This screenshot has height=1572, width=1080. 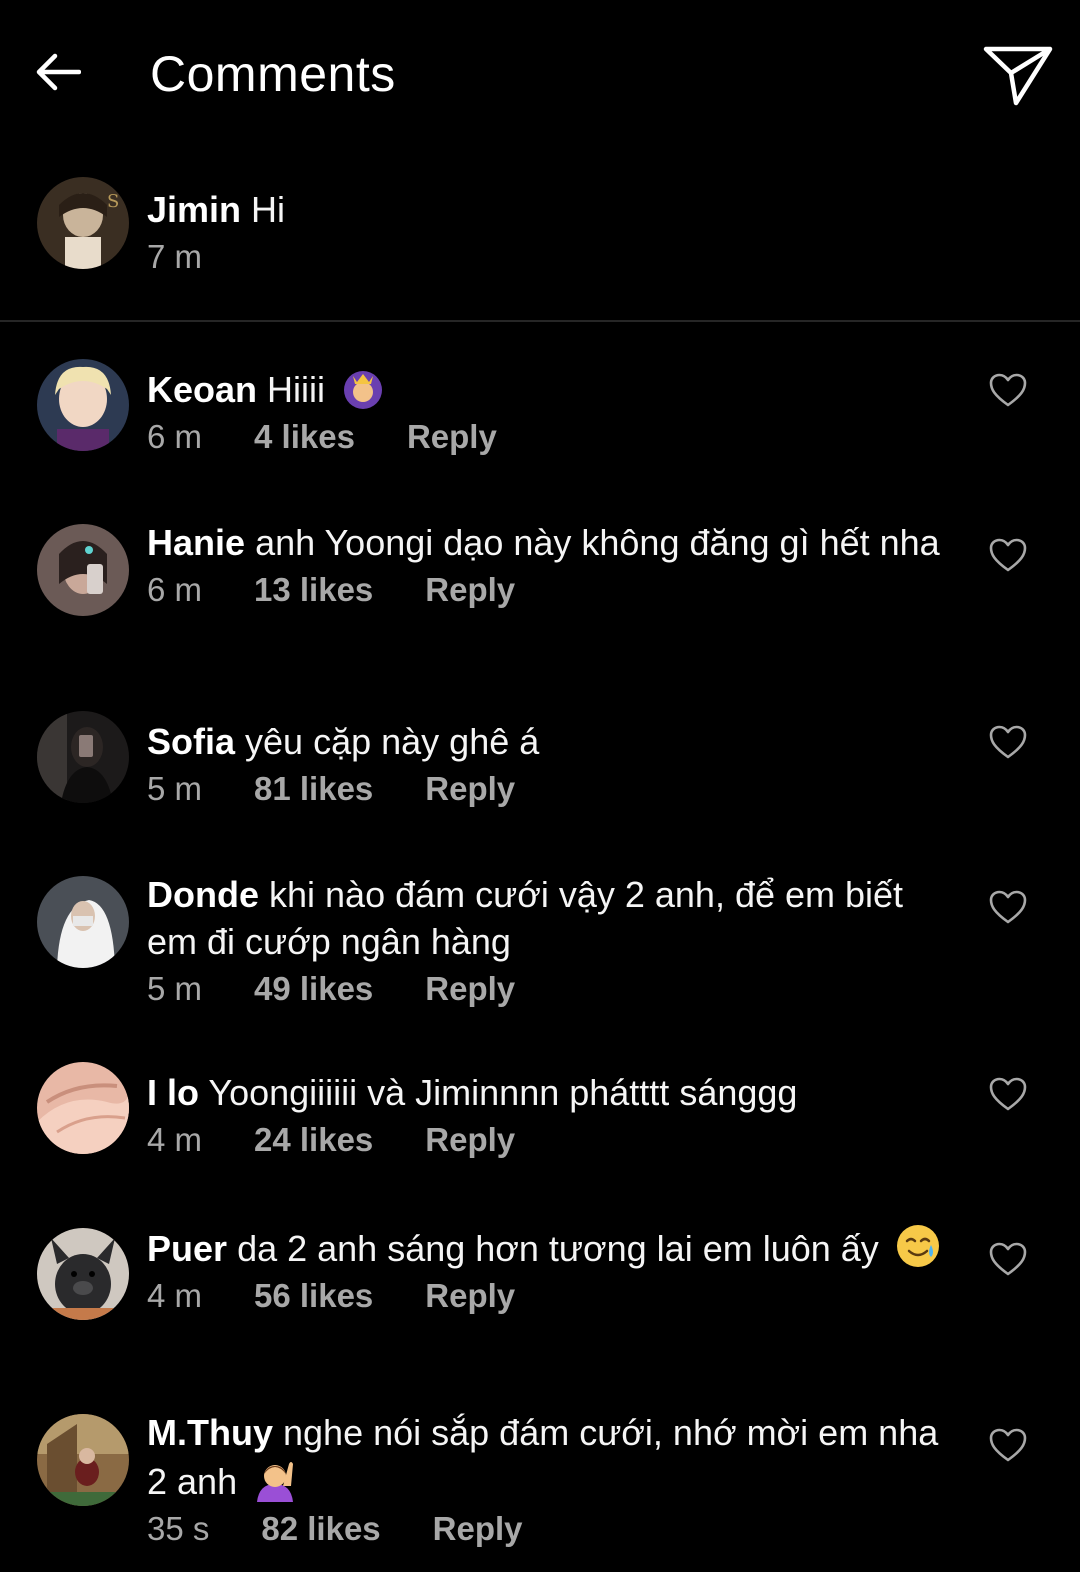 I want to click on comment-body: da 2 anh sáng hơn tương lai em luôn ấy, so click(x=558, y=1248).